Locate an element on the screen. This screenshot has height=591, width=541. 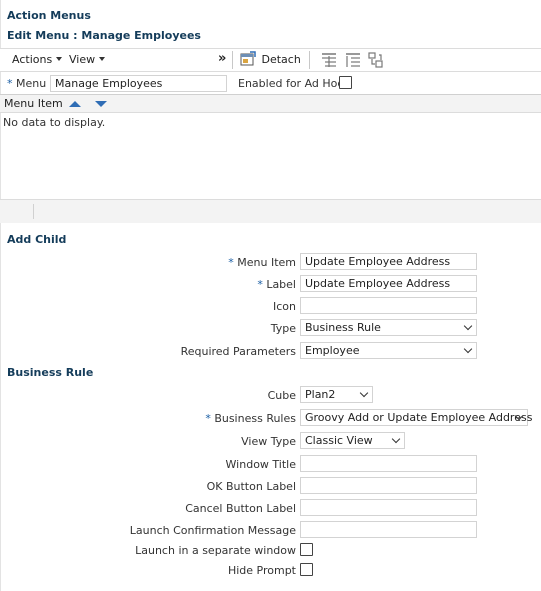
view-type-label: View Type is located at coordinates (268, 441).